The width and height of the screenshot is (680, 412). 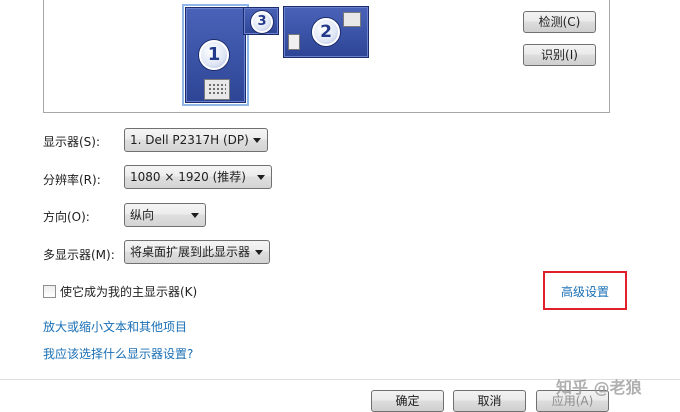 What do you see at coordinates (128, 291) in the screenshot?
I see `primary-display-label: 使它成为我的主显示器(K)` at bounding box center [128, 291].